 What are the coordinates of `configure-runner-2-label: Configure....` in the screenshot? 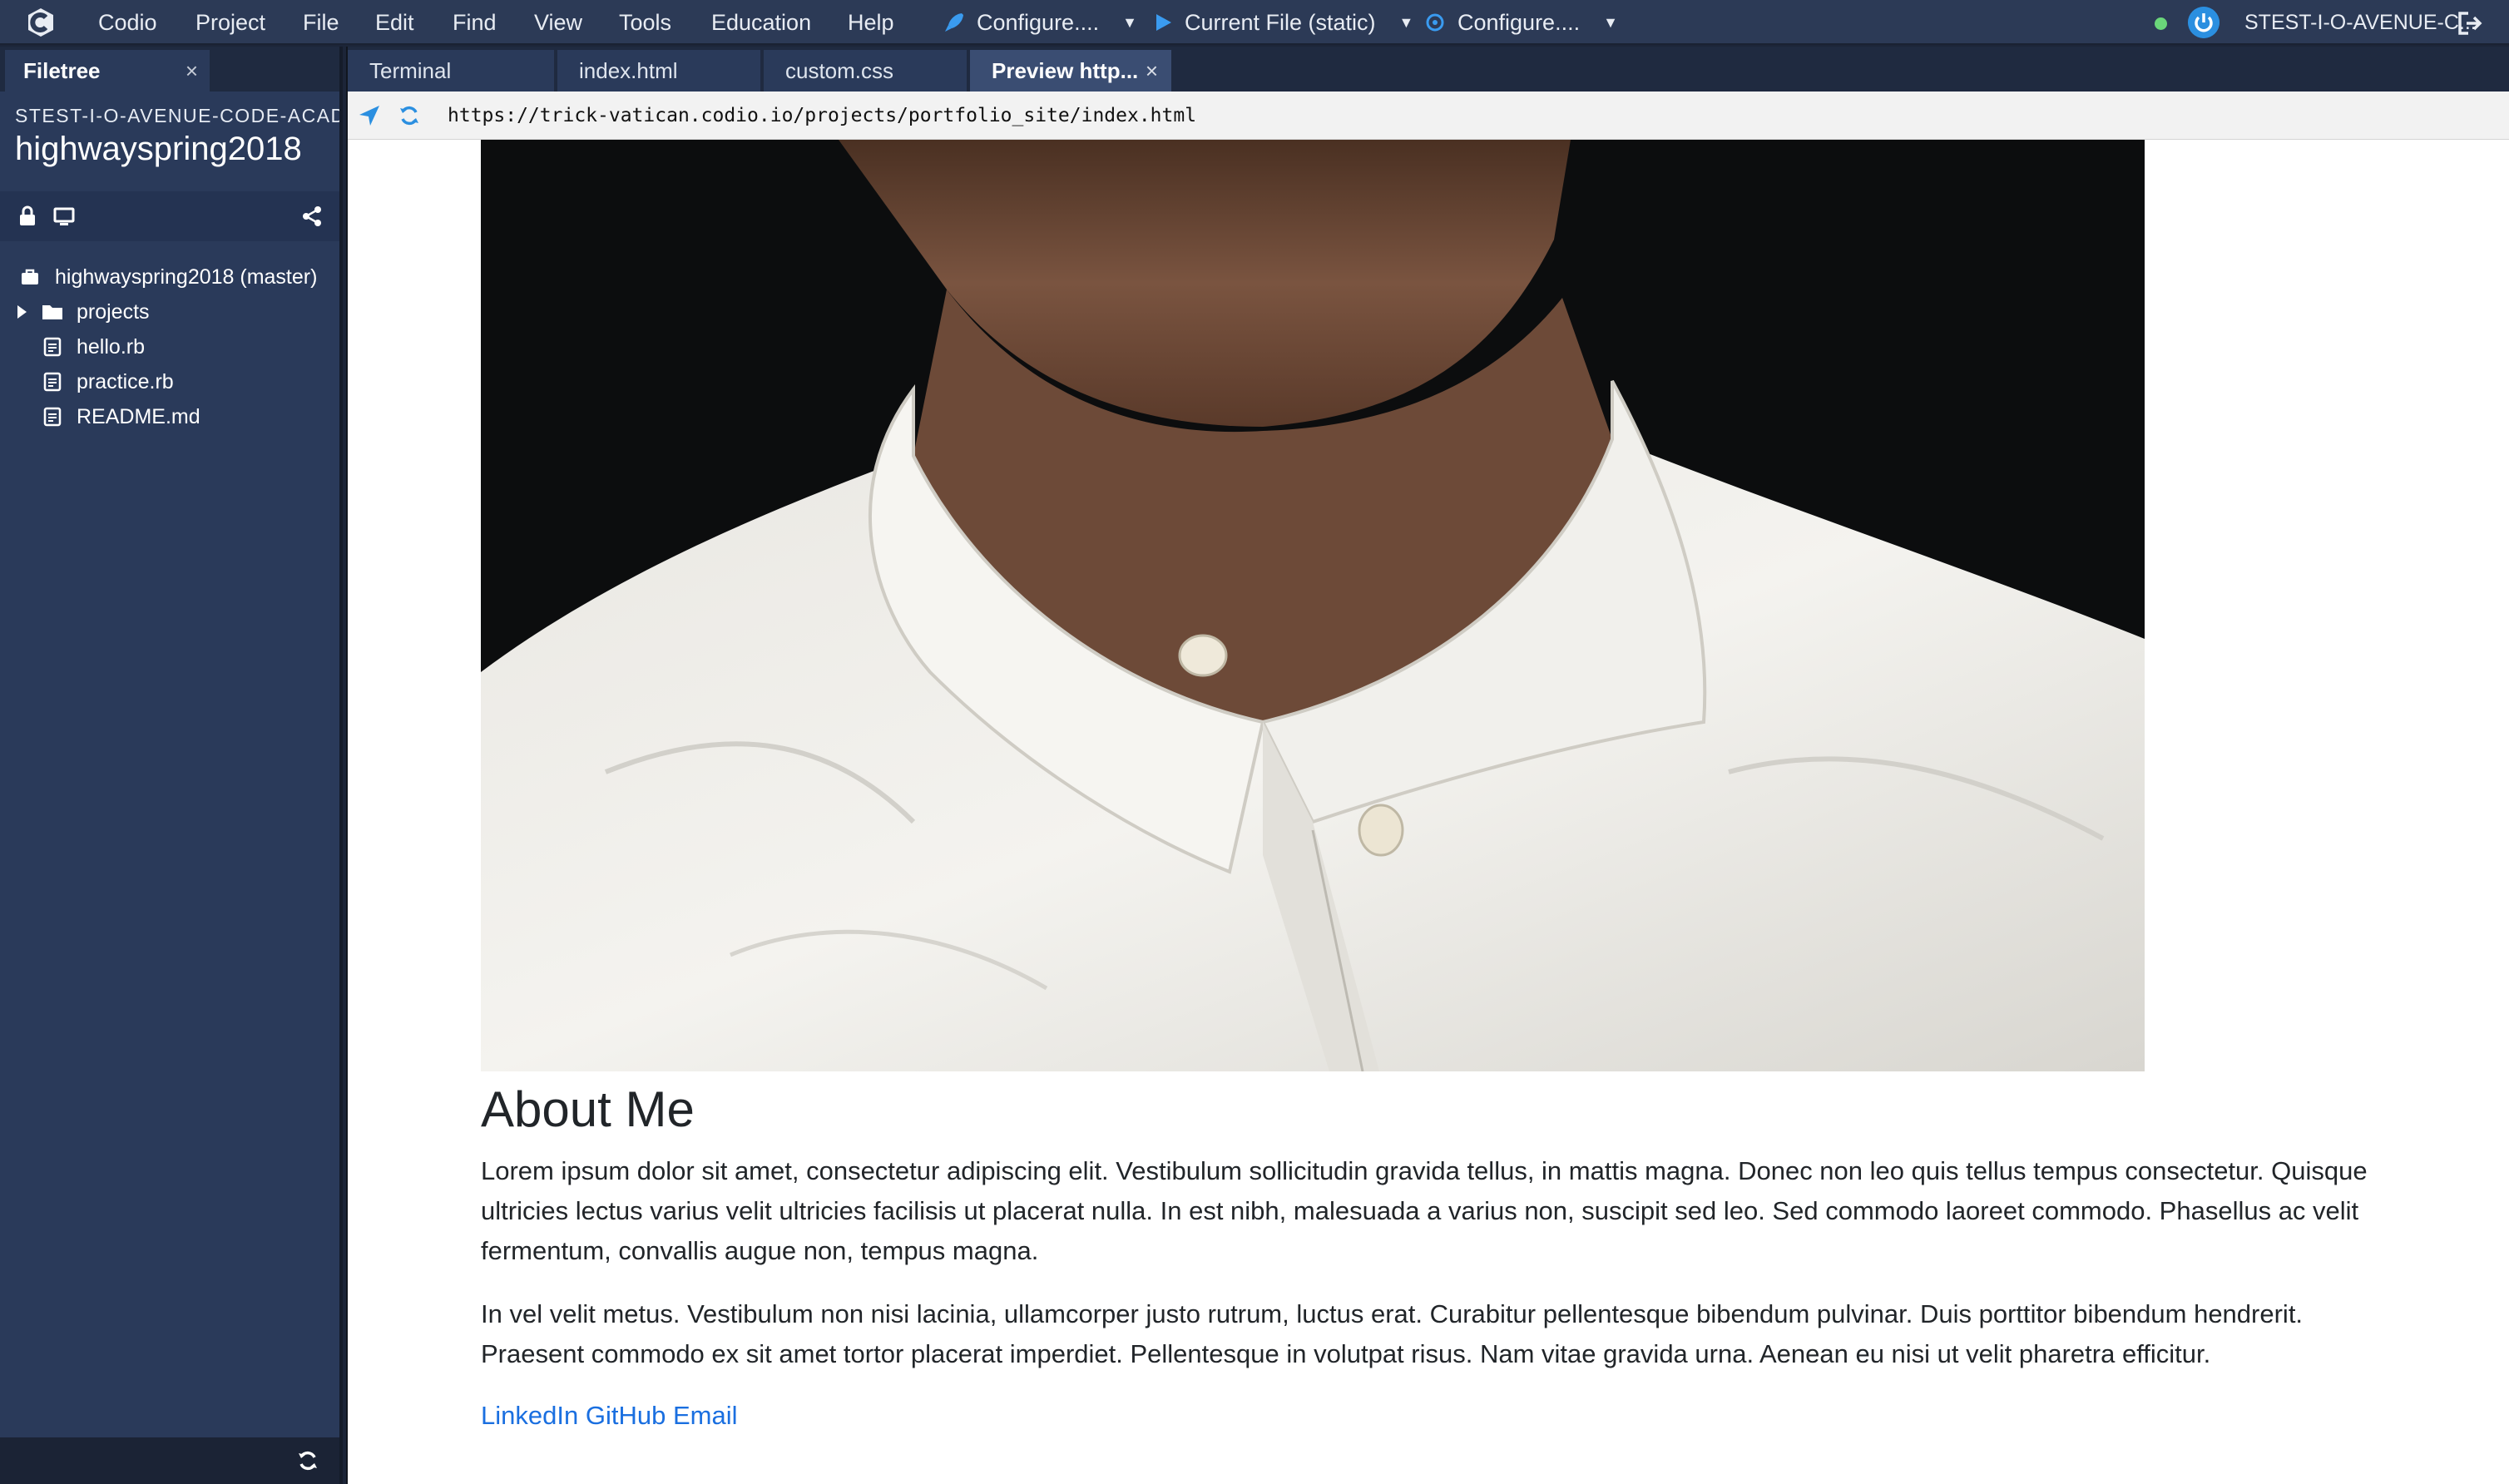 It's located at (1519, 22).